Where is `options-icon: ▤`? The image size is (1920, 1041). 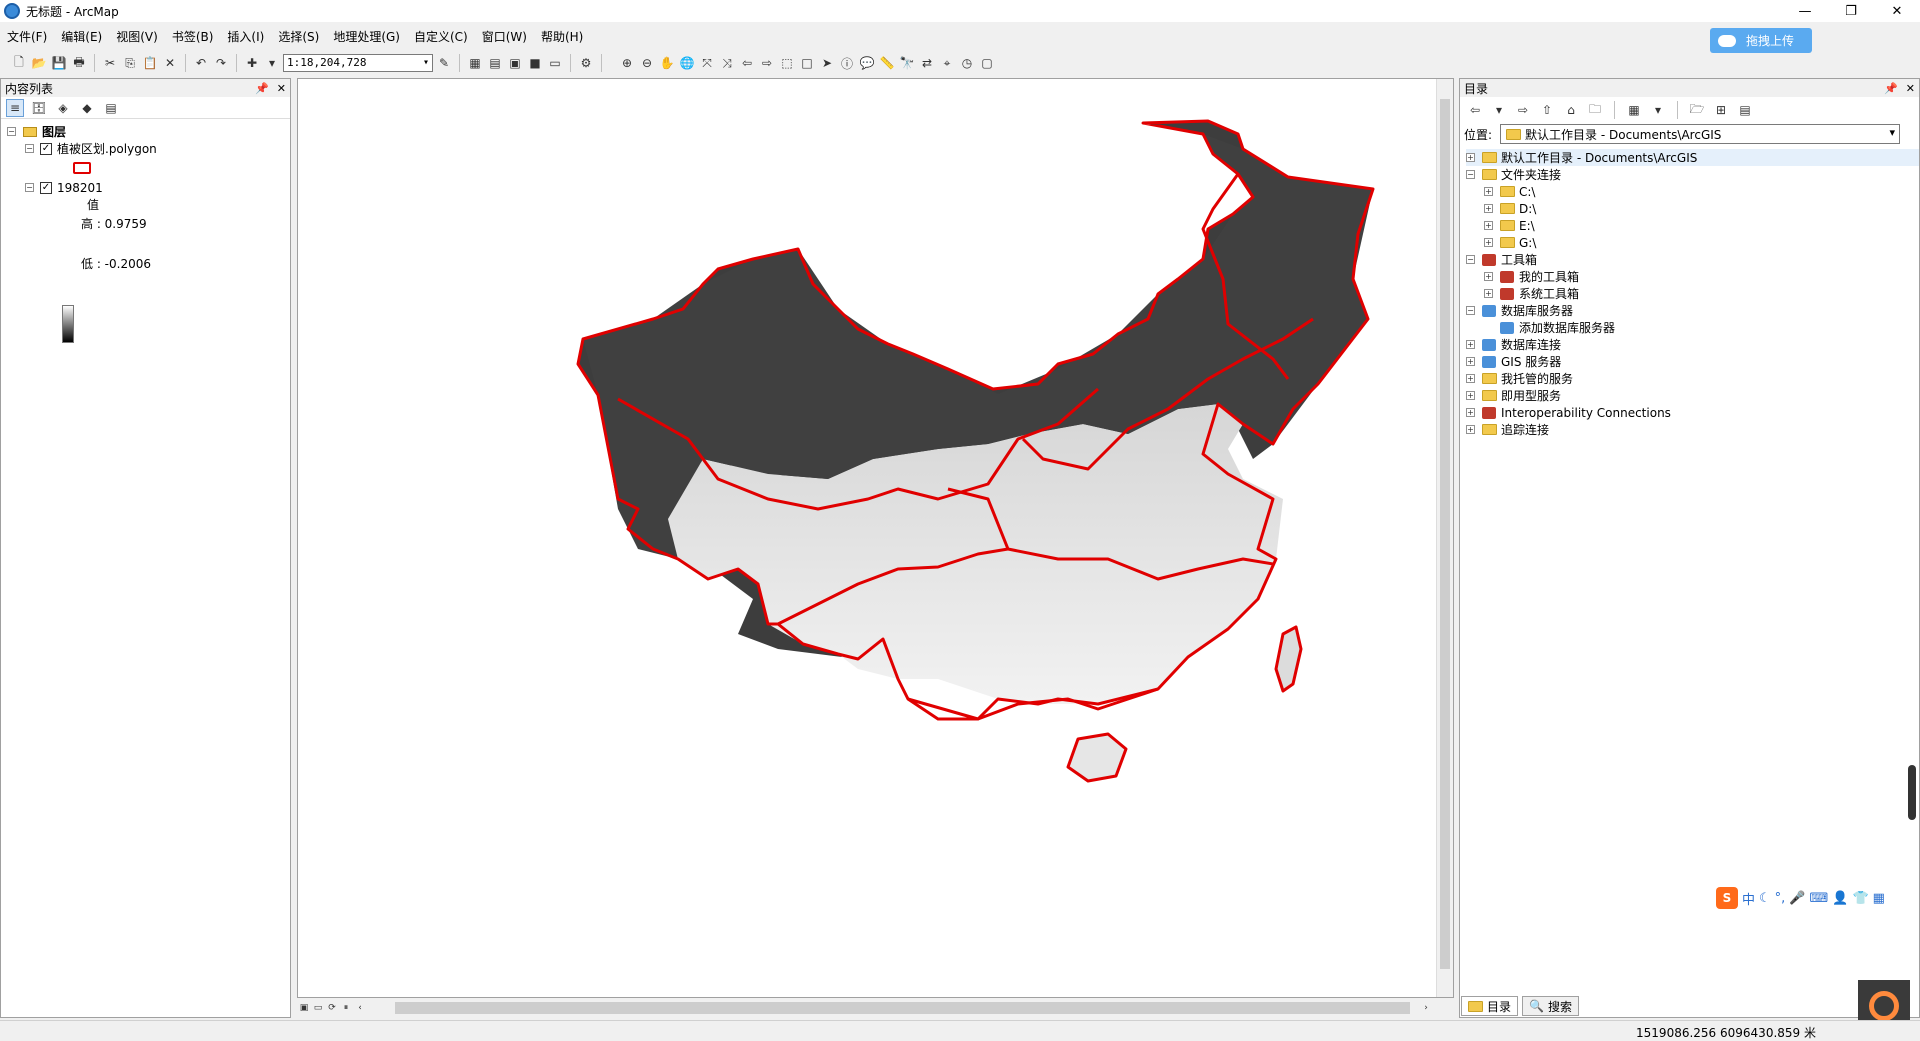
options-icon: ▤ is located at coordinates (111, 108).